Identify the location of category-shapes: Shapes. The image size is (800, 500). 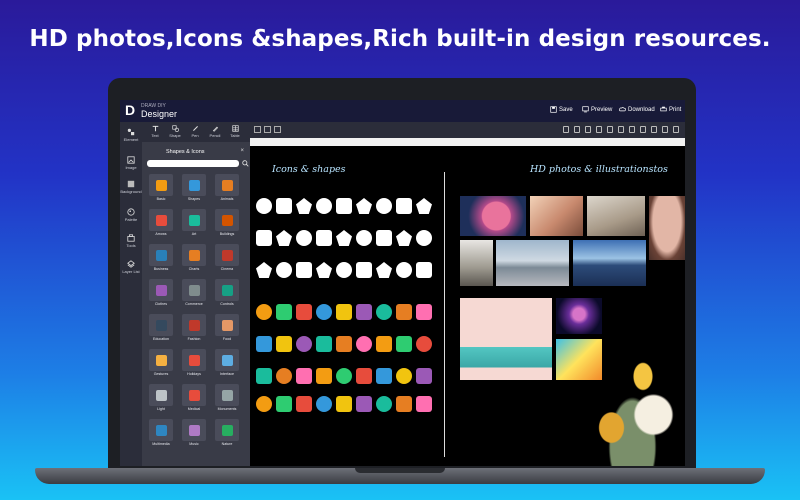
(194, 190).